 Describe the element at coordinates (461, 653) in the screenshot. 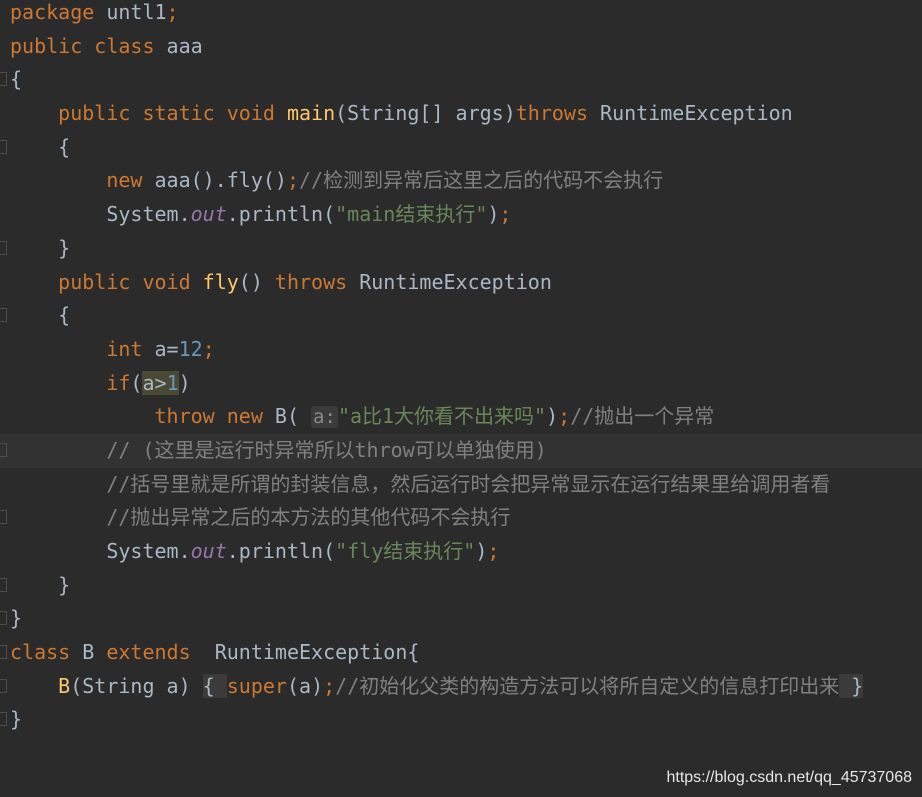

I see `code-line: class B extends RuntimeException{` at that location.